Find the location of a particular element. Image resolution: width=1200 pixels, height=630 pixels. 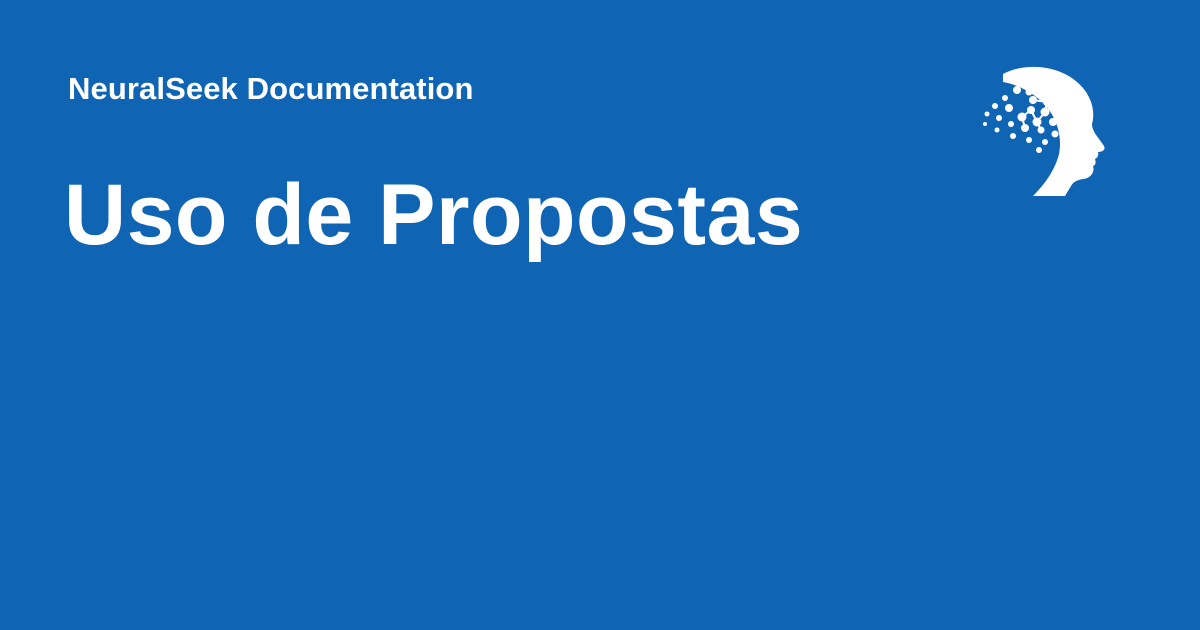

brain-head-logo-icon is located at coordinates (1044, 131).